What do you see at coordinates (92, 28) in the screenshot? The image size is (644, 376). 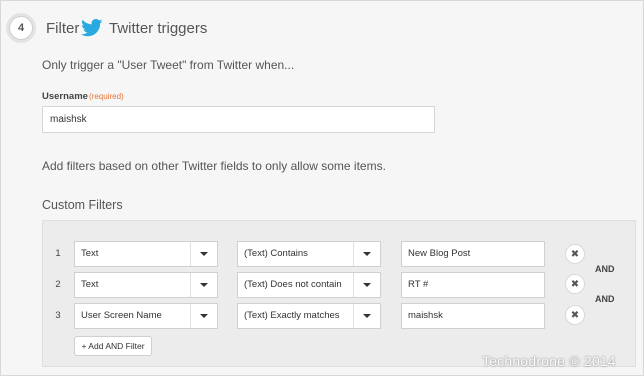 I see `twitter-bird-icon` at bounding box center [92, 28].